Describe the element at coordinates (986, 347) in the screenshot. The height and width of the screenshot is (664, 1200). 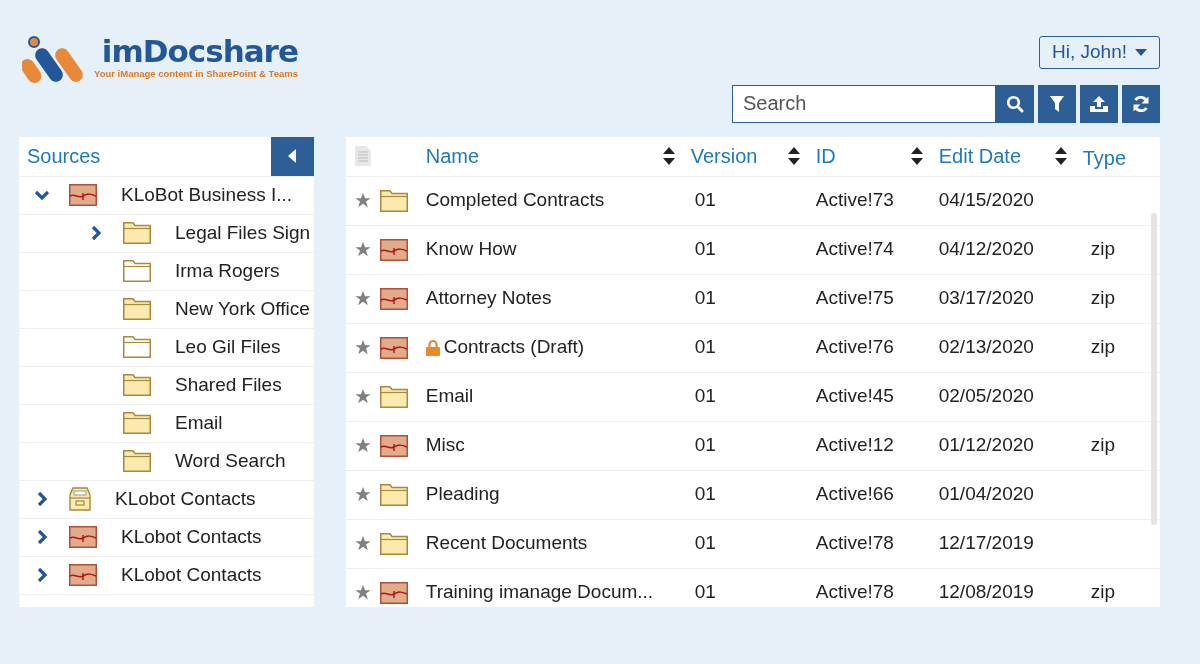
I see `table-cell-text: 02/13/2020` at that location.